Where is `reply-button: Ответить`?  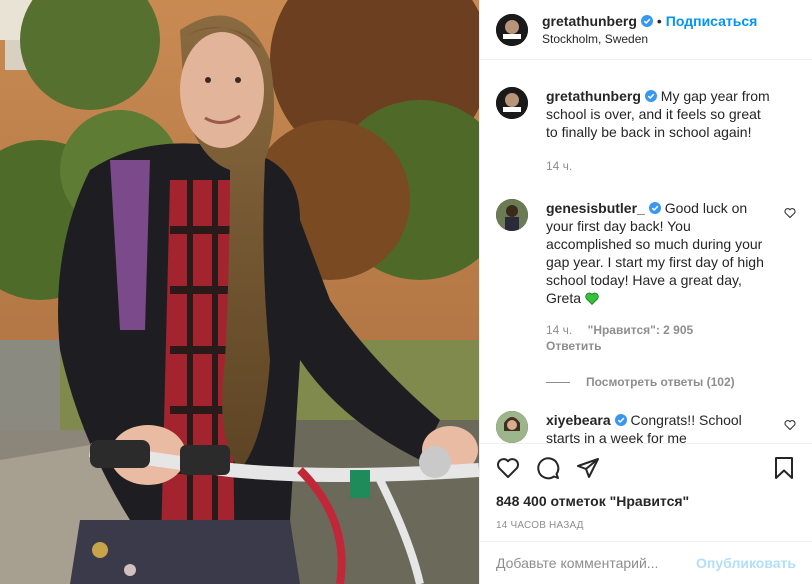 reply-button: Ответить is located at coordinates (658, 346).